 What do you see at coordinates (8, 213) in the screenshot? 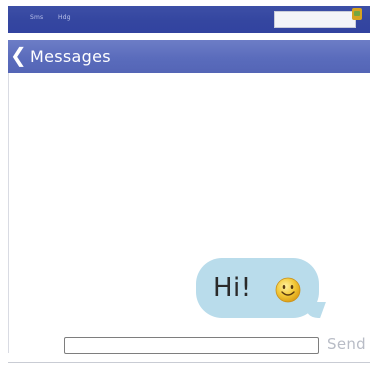
I see `left-divider` at bounding box center [8, 213].